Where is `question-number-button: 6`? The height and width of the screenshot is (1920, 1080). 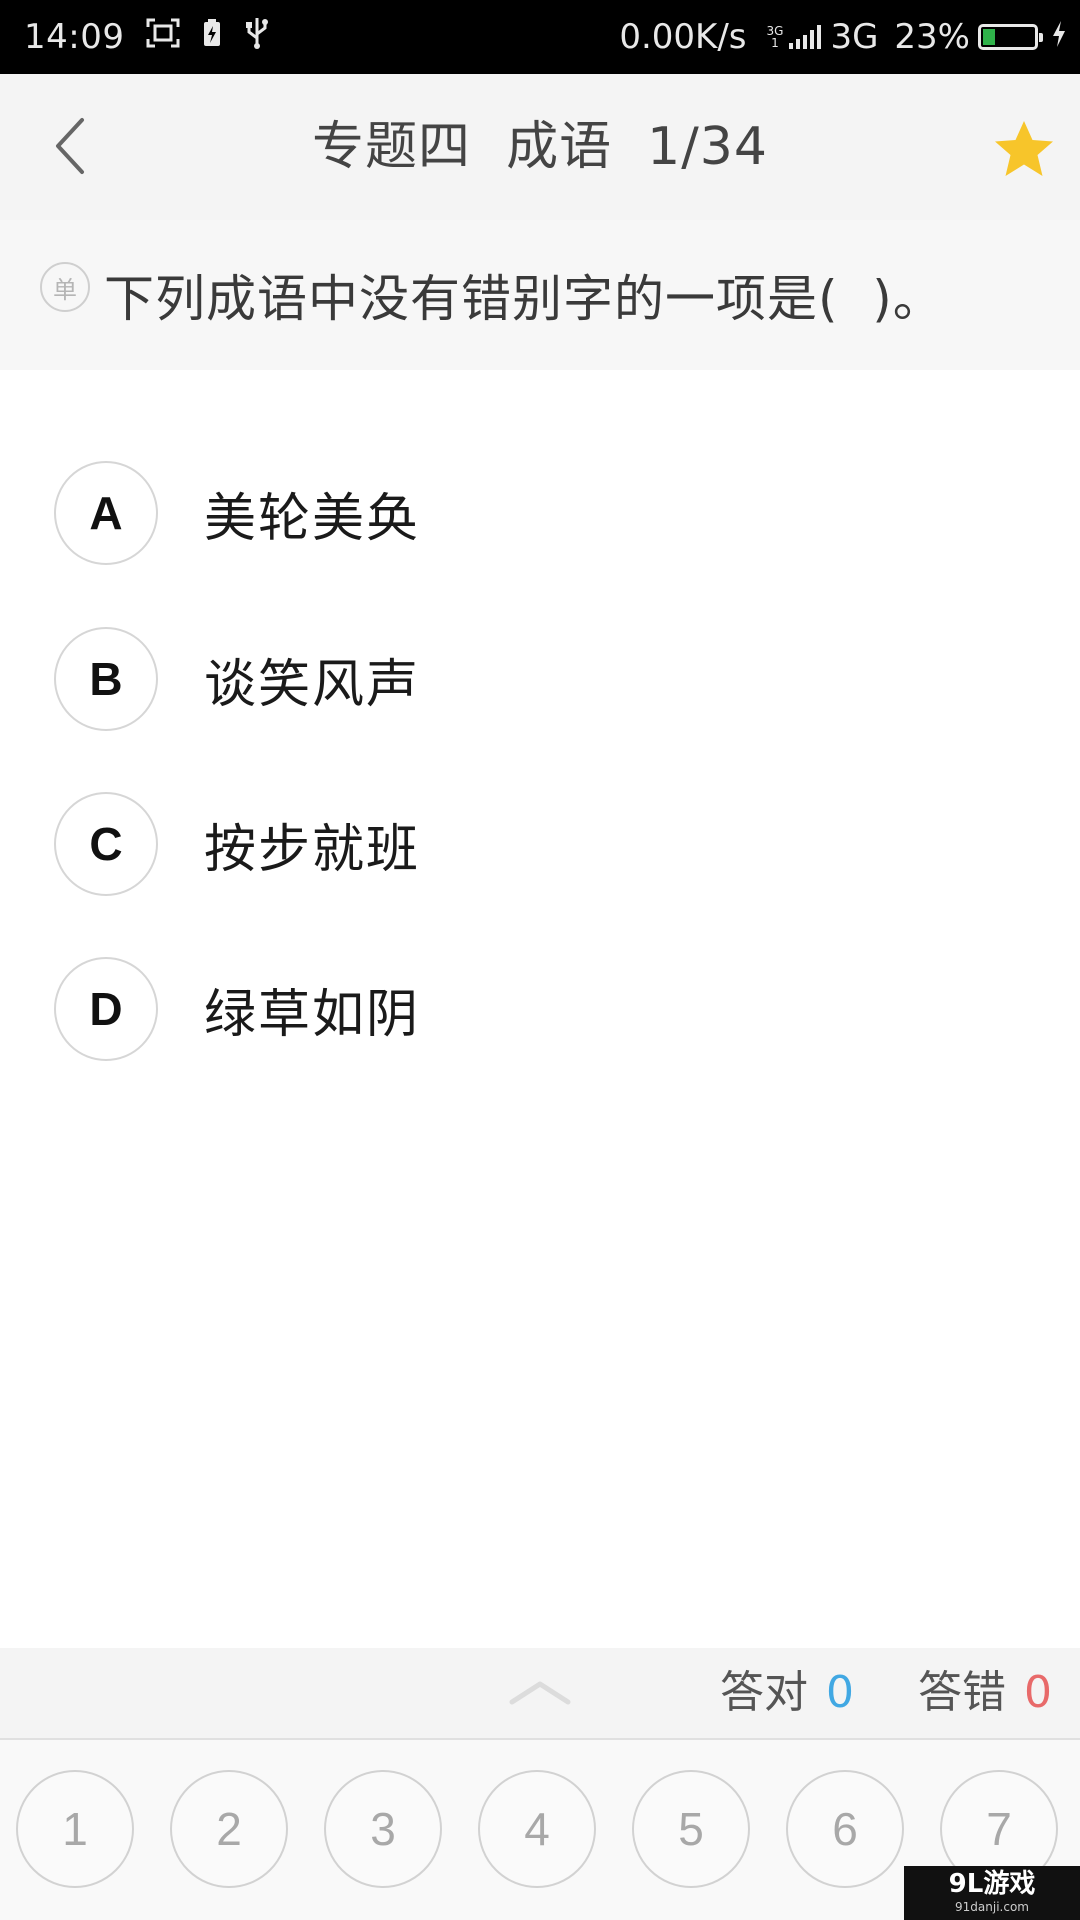
question-number-button: 6 is located at coordinates (845, 1829).